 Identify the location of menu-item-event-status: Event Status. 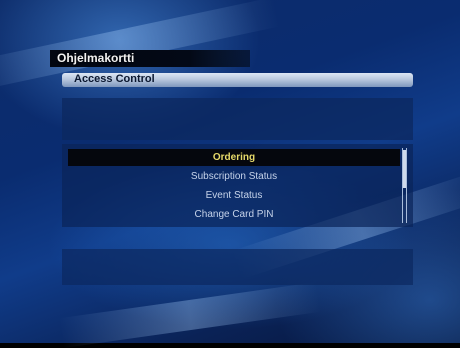
(234, 195).